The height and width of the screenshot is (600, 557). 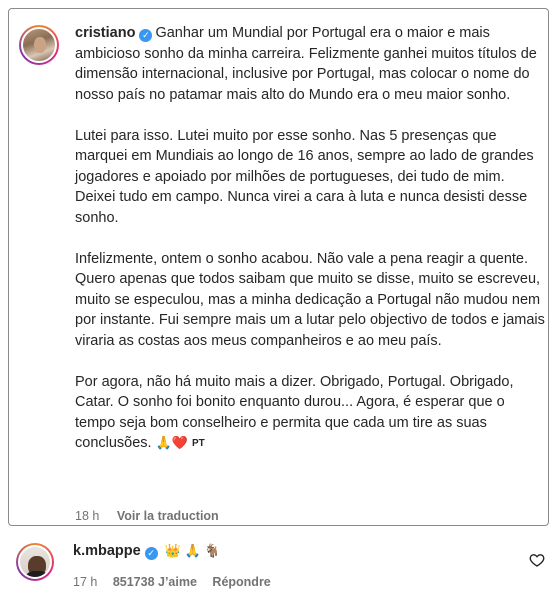 I want to click on reply-likes: 851738 J’aime, so click(x=155, y=582).